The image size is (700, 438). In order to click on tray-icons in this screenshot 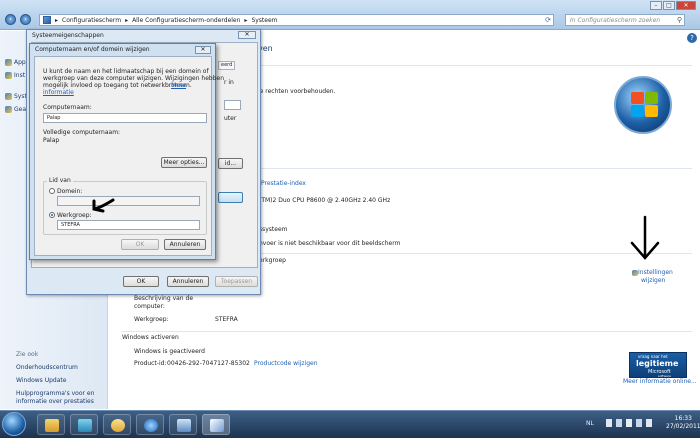, I will do `click(631, 423)`.